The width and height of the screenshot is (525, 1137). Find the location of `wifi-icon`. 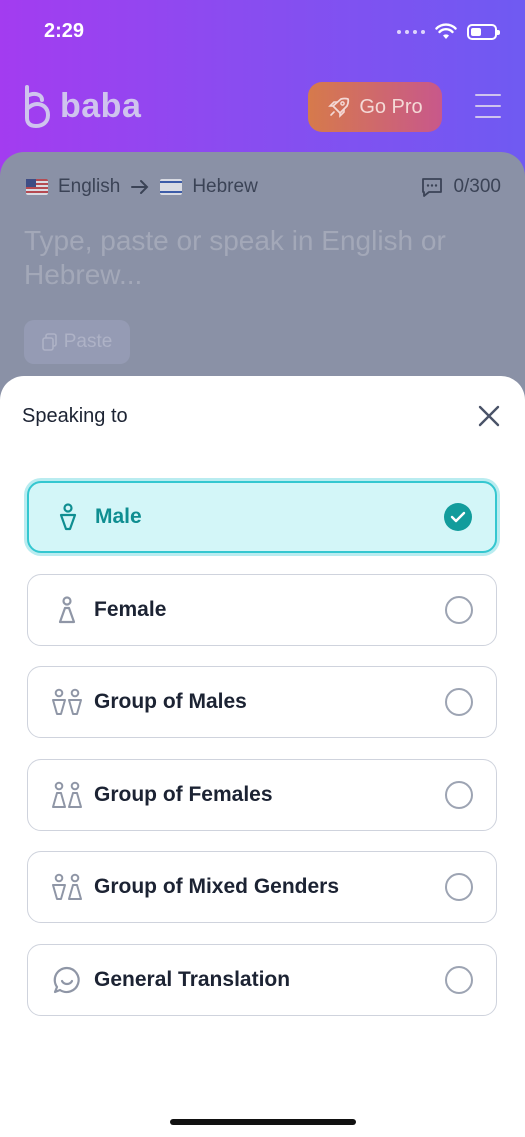

wifi-icon is located at coordinates (446, 31).